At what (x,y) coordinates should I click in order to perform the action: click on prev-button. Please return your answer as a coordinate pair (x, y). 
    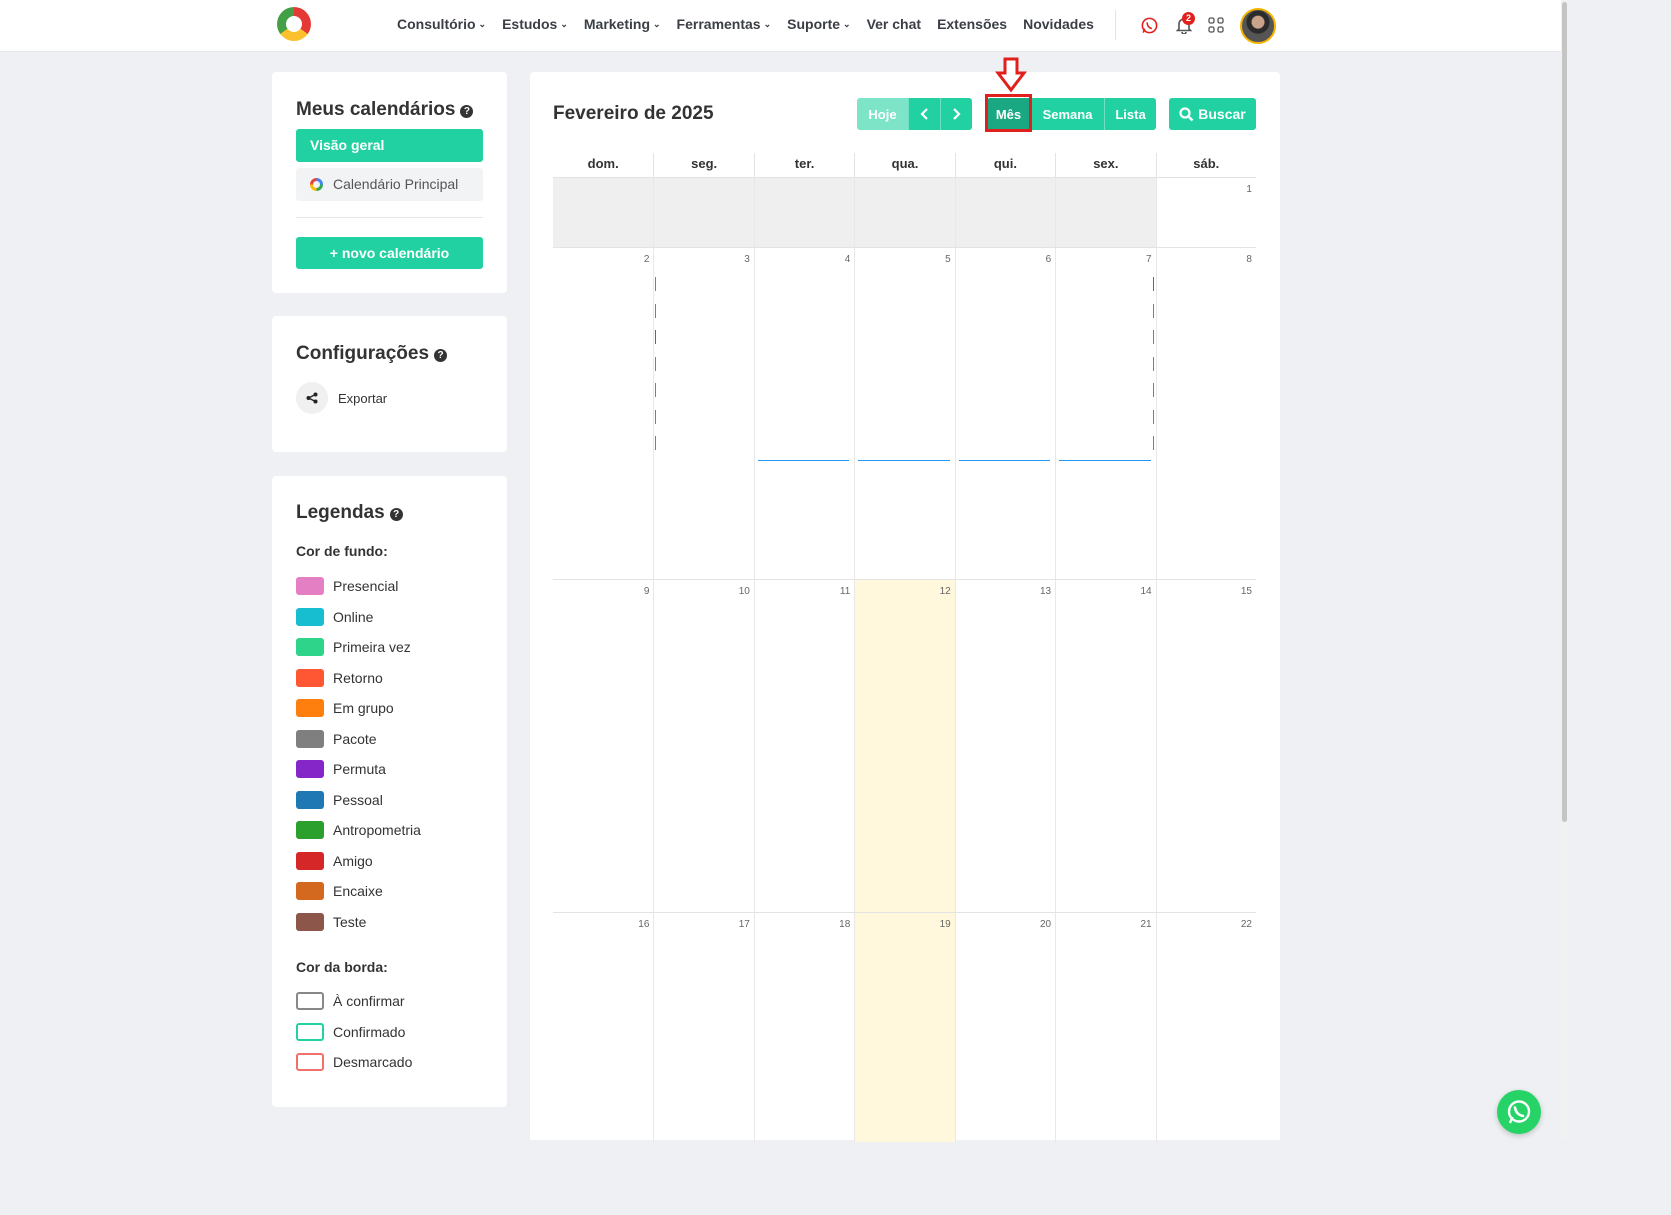
    Looking at the image, I should click on (924, 114).